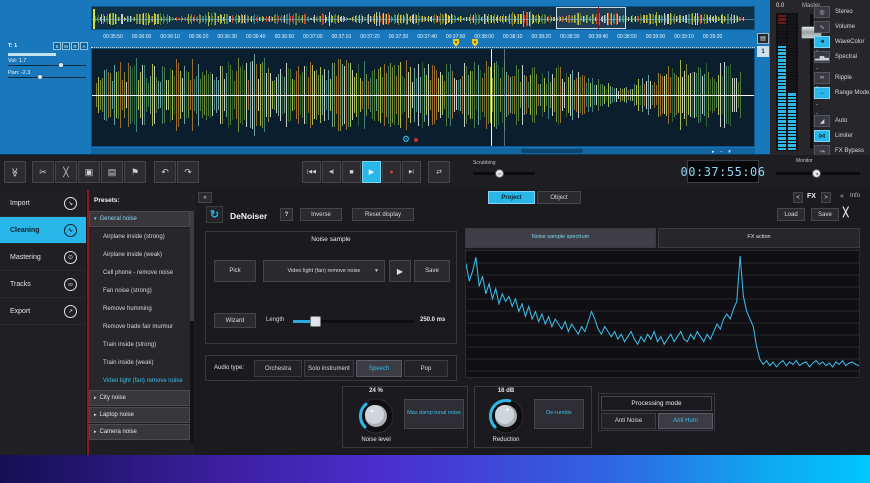  I want to click on info-label: Info, so click(855, 196).